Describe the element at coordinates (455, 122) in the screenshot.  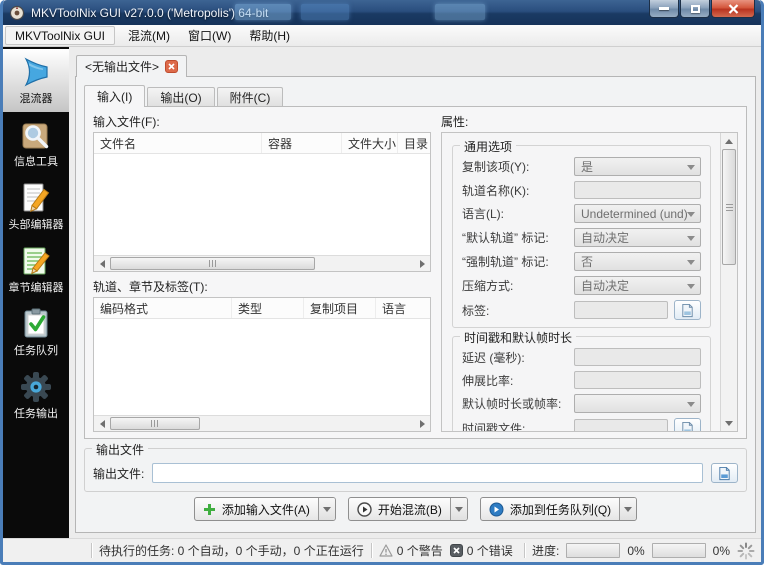
I see `properties-label: 属性:` at that location.